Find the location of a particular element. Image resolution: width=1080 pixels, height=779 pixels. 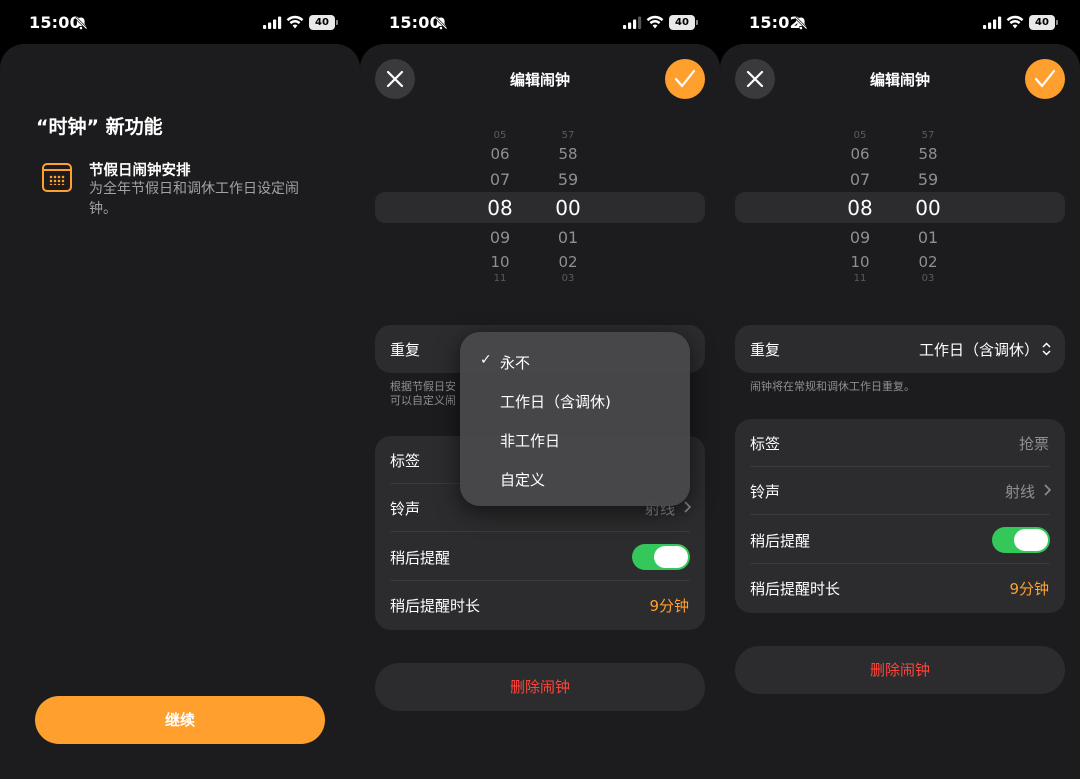

repeat-dropdown-menu: ✓ 永不 工作日（含调休) 非工作日 自定义 is located at coordinates (575, 419).